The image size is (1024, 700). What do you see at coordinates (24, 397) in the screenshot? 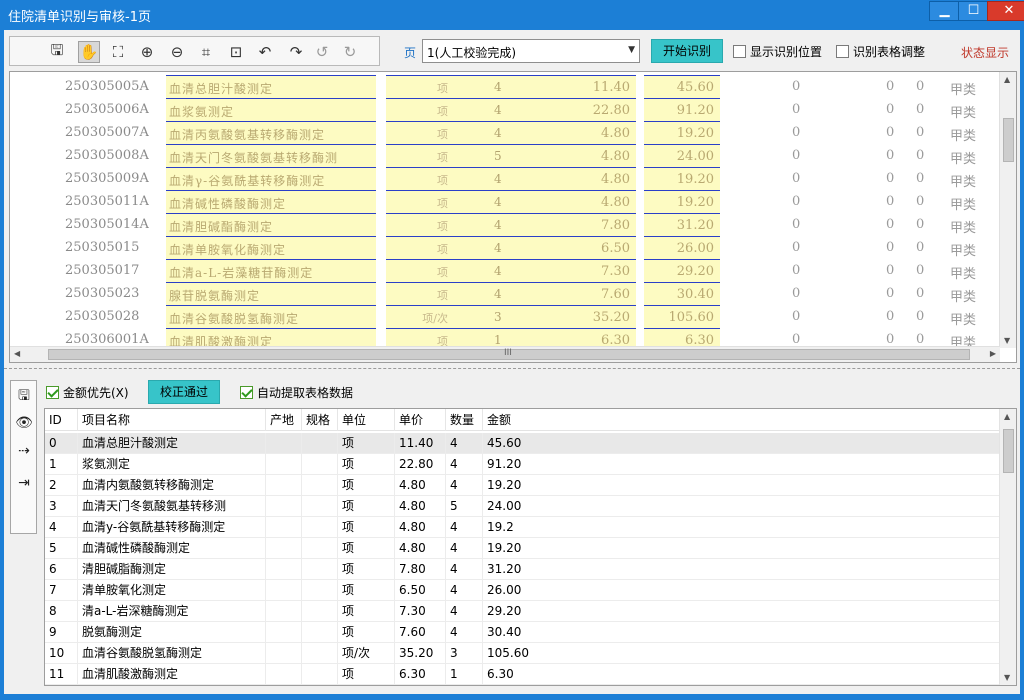
I see `save-icon: 🖫` at bounding box center [24, 397].